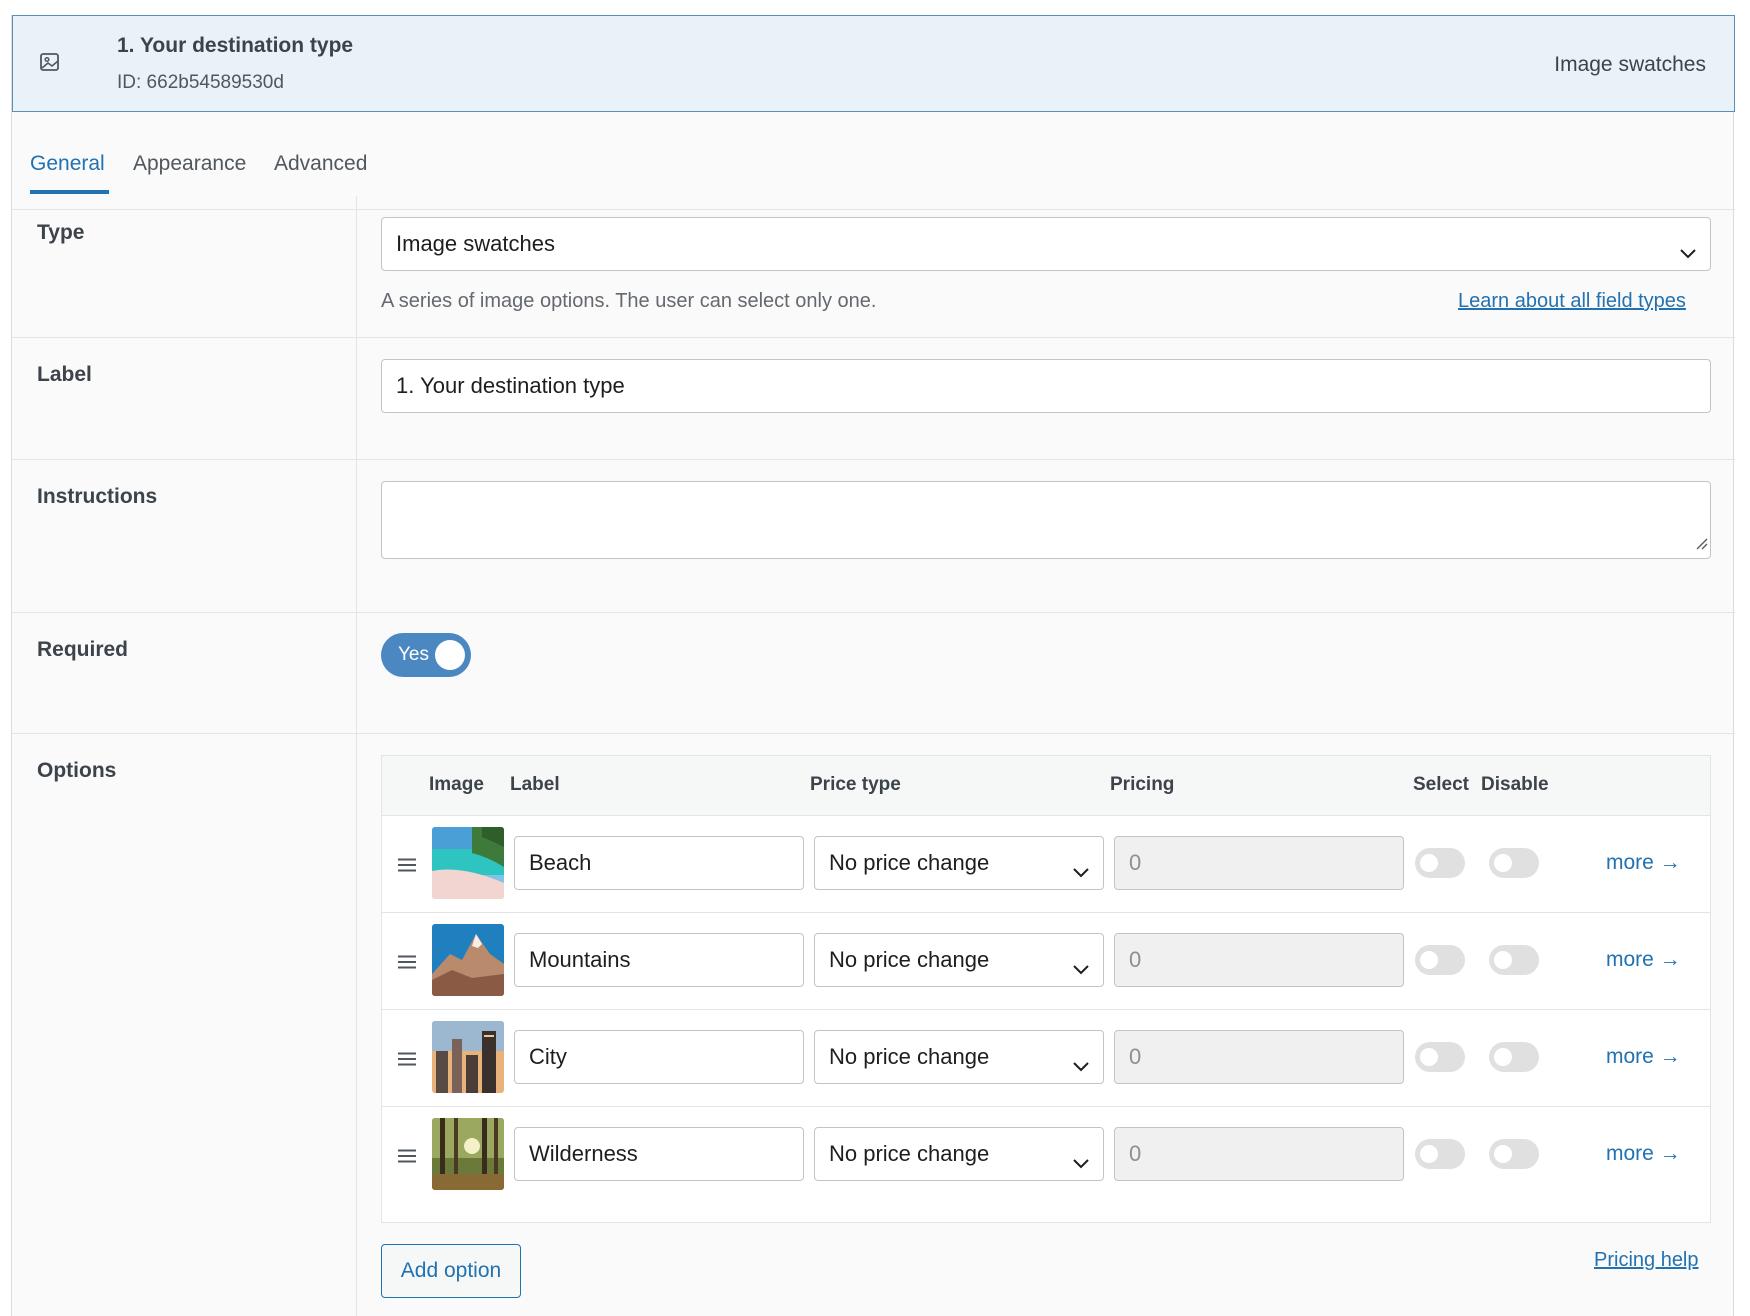  What do you see at coordinates (535, 784) in the screenshot?
I see `column-header-label: Label` at bounding box center [535, 784].